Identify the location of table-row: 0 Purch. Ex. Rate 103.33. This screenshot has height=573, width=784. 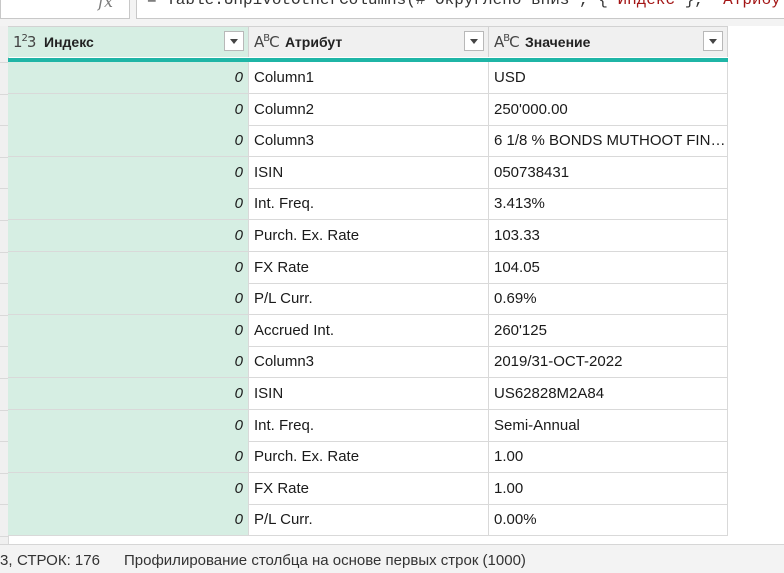
(368, 236).